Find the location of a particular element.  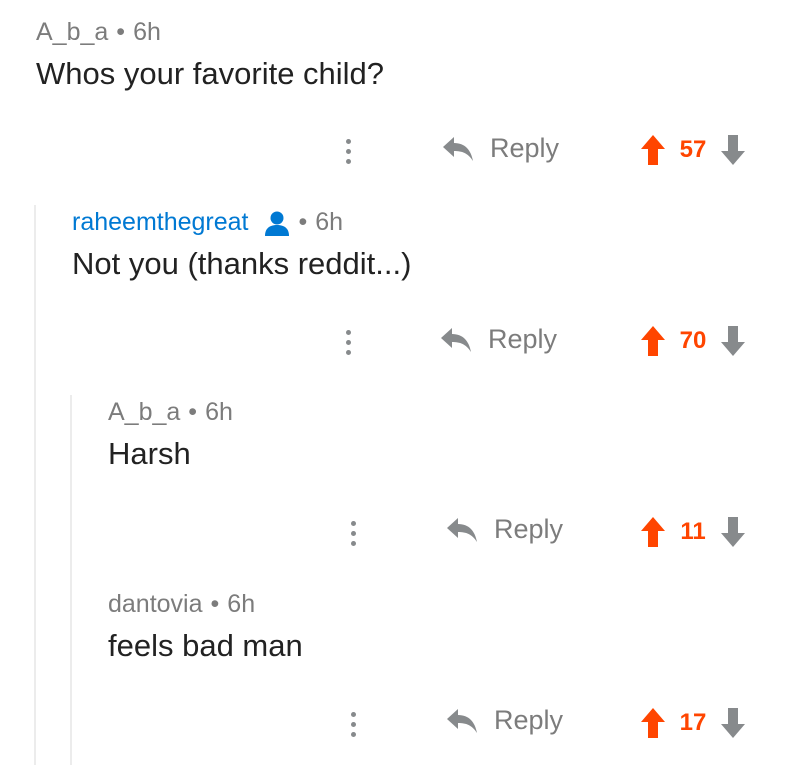

score: 70 is located at coordinates (693, 340).